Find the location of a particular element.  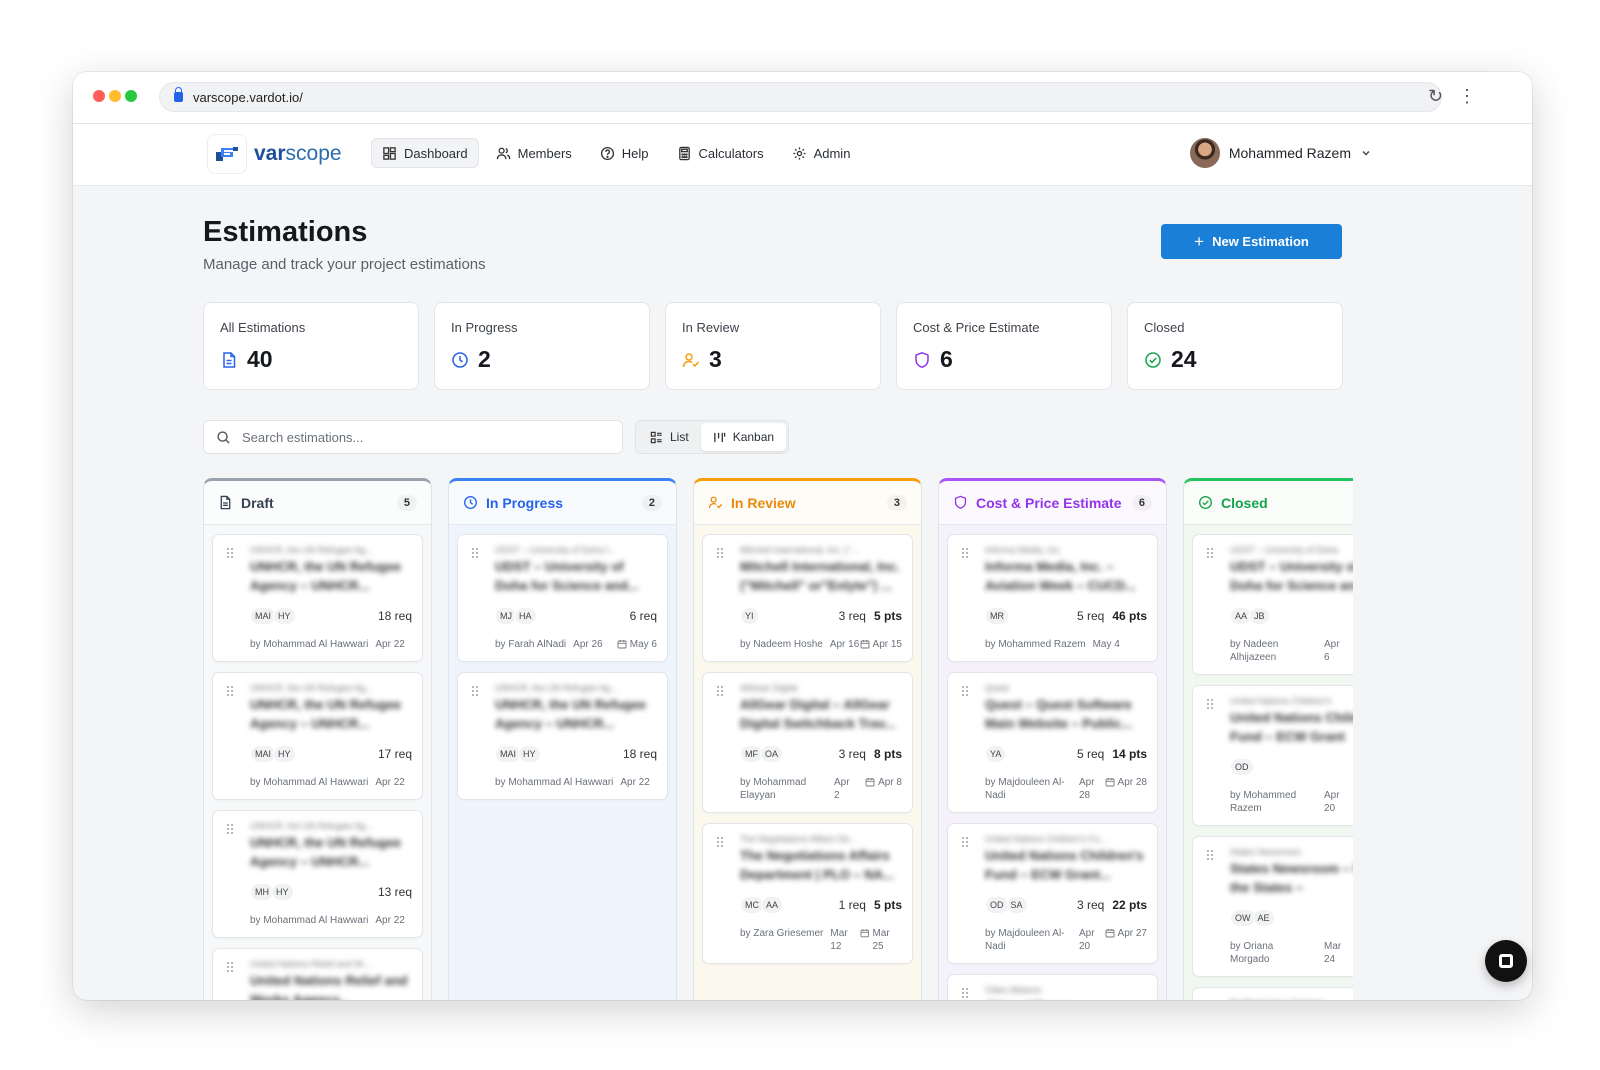

assignee-badges: MC AA is located at coordinates (789, 905).